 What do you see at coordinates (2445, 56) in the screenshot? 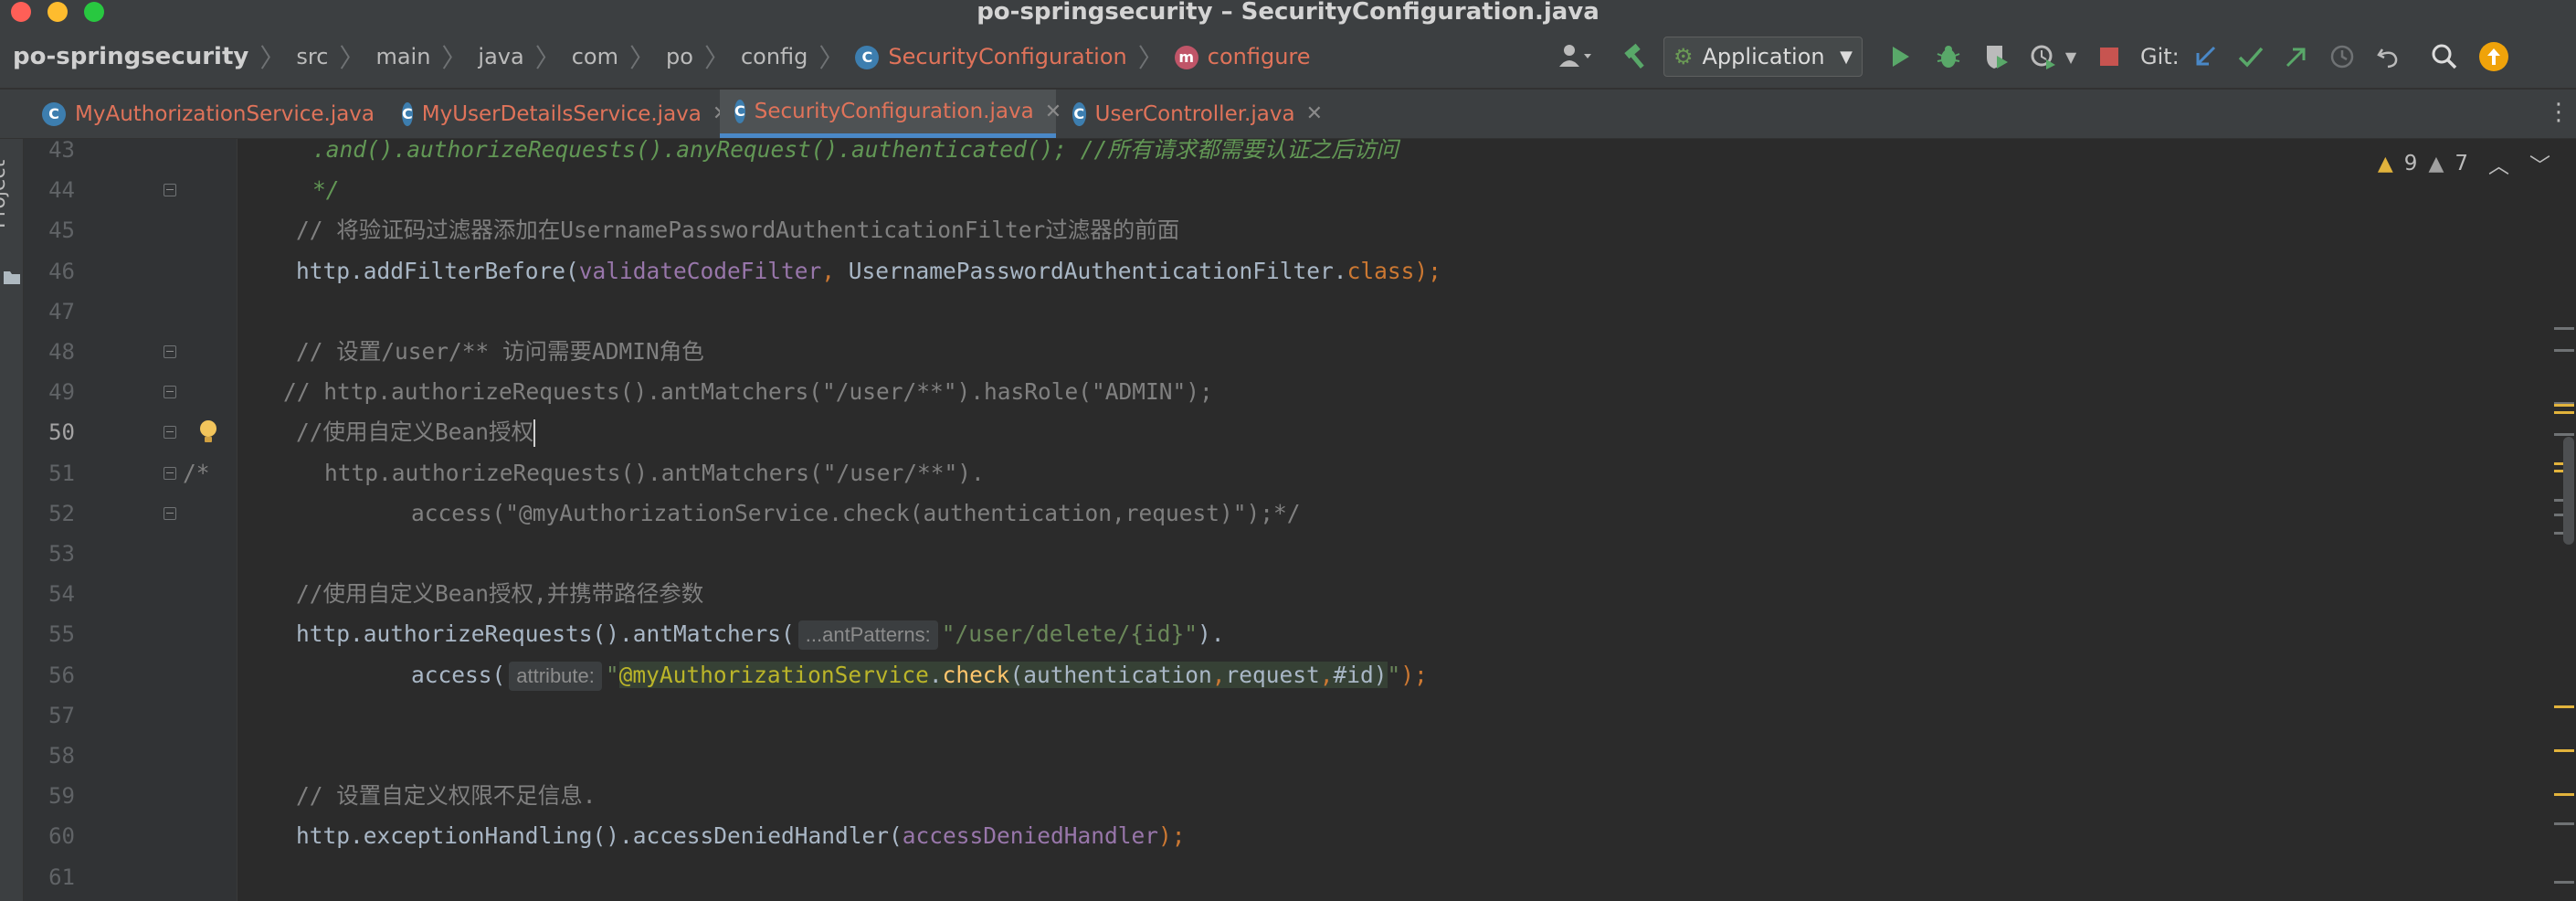
I see `search-icon` at bounding box center [2445, 56].